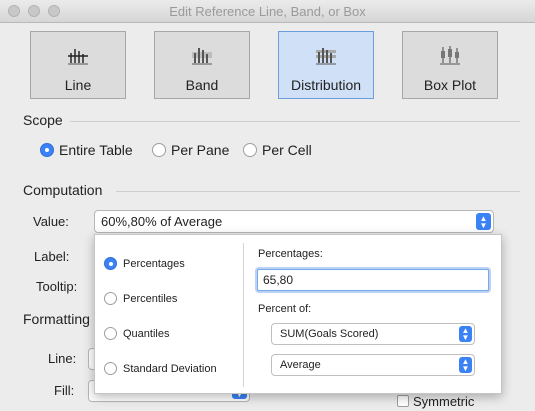 The image size is (535, 411). I want to click on measure-dropdown: SUM(Goals Scored) ▲ ▼, so click(373, 334).